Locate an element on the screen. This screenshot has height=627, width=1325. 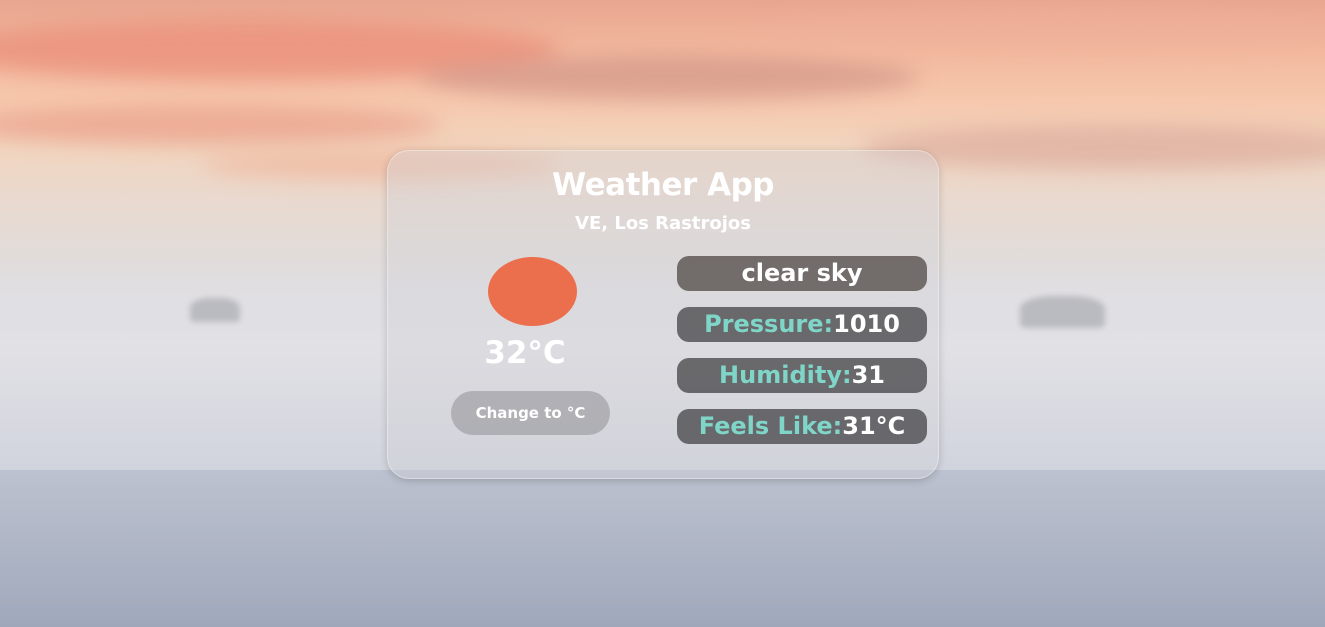
weather-description: clear sky is located at coordinates (802, 273).